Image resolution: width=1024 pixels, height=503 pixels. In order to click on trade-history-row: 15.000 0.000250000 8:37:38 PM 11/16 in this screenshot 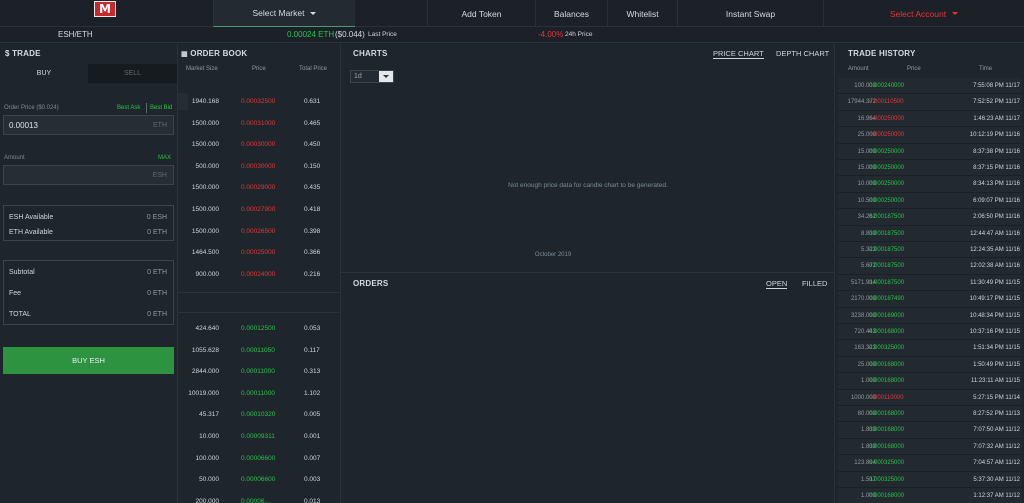, I will do `click(930, 151)`.